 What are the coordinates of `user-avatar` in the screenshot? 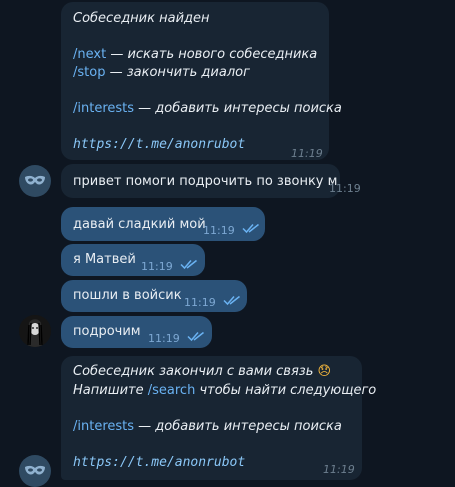 It's located at (35, 331).